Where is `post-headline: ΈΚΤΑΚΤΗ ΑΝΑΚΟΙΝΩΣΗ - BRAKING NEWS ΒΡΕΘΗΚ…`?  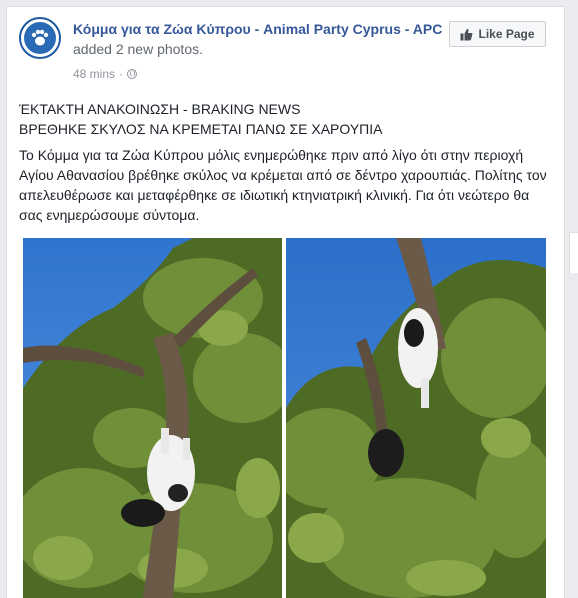 post-headline: ΈΚΤΑΚΤΗ ΑΝΑΚΟΙΝΩΣΗ - BRAKING NEWS ΒΡΕΘΗΚ… is located at coordinates (284, 119).